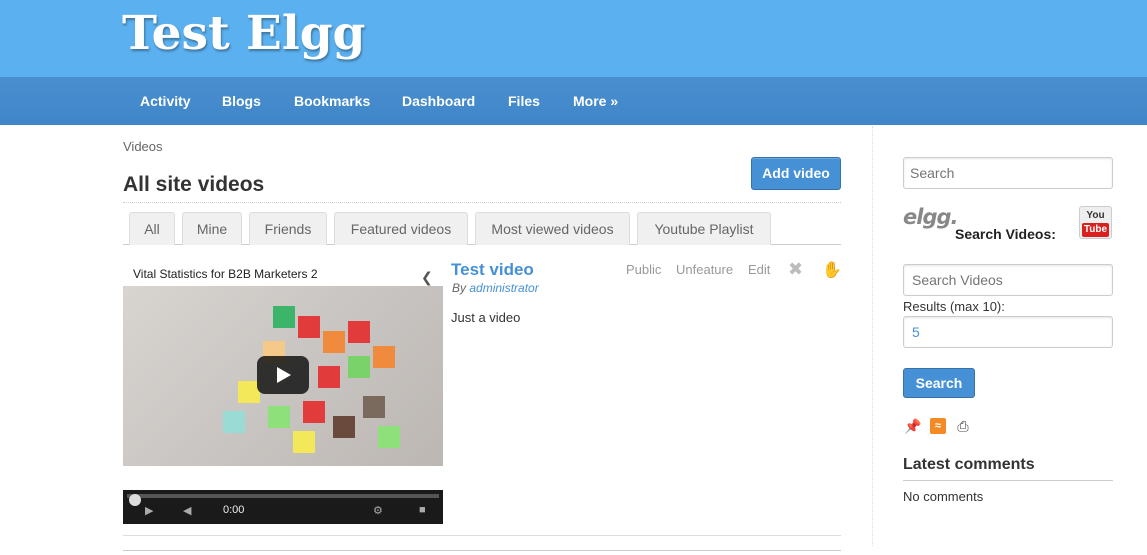 This screenshot has height=555, width=1147. I want to click on video-frame, so click(283, 376).